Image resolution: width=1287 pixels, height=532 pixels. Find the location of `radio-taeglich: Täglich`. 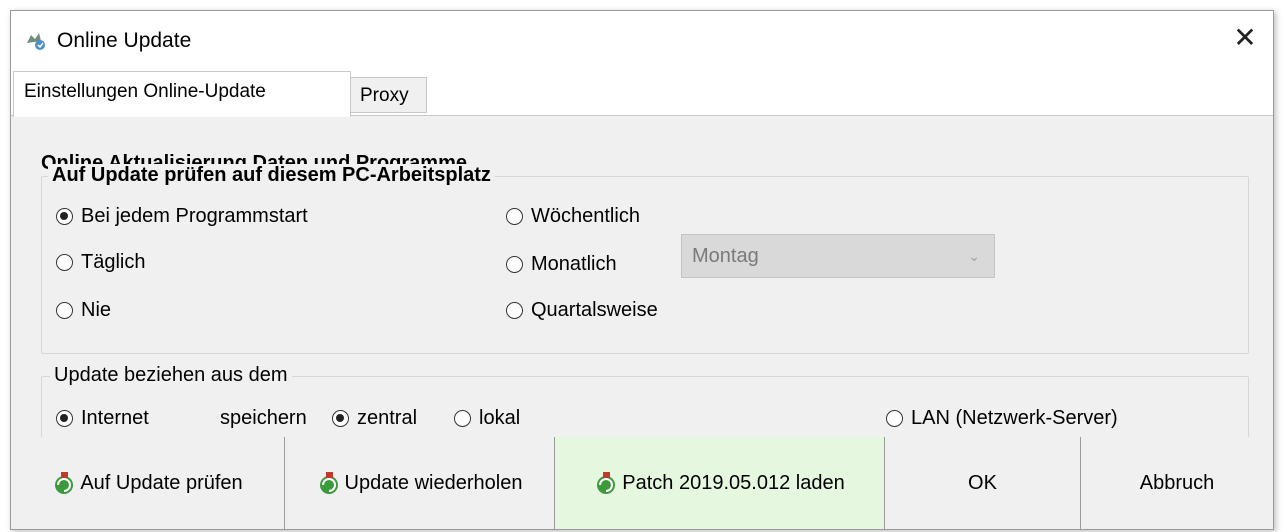

radio-taeglich: Täglich is located at coordinates (100, 262).